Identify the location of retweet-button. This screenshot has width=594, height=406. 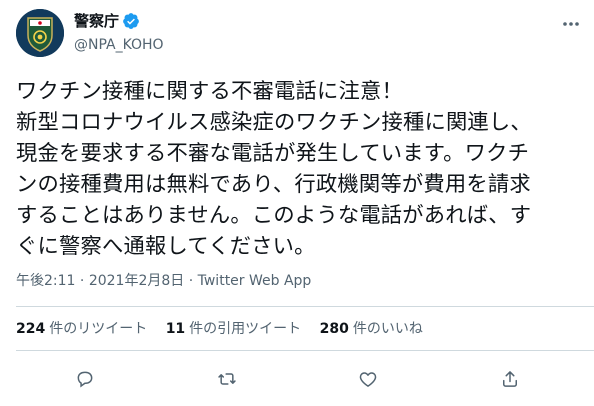
(227, 379).